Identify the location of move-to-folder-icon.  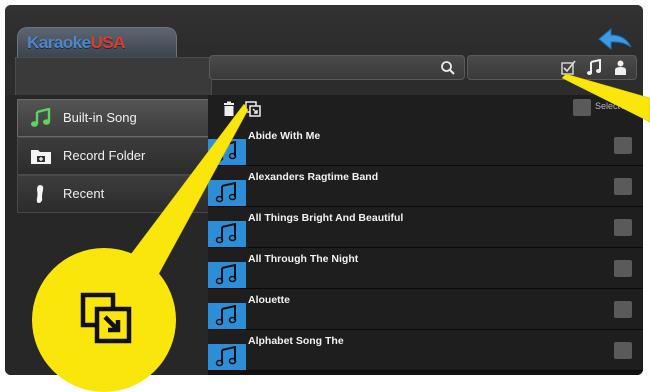
(106, 318).